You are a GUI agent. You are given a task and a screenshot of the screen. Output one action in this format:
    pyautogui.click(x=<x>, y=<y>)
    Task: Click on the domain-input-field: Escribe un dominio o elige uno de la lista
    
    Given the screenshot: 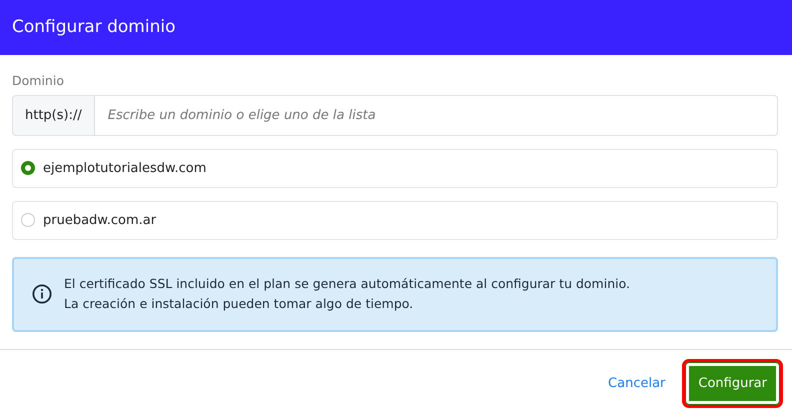 What is the action you would take?
    pyautogui.click(x=436, y=115)
    